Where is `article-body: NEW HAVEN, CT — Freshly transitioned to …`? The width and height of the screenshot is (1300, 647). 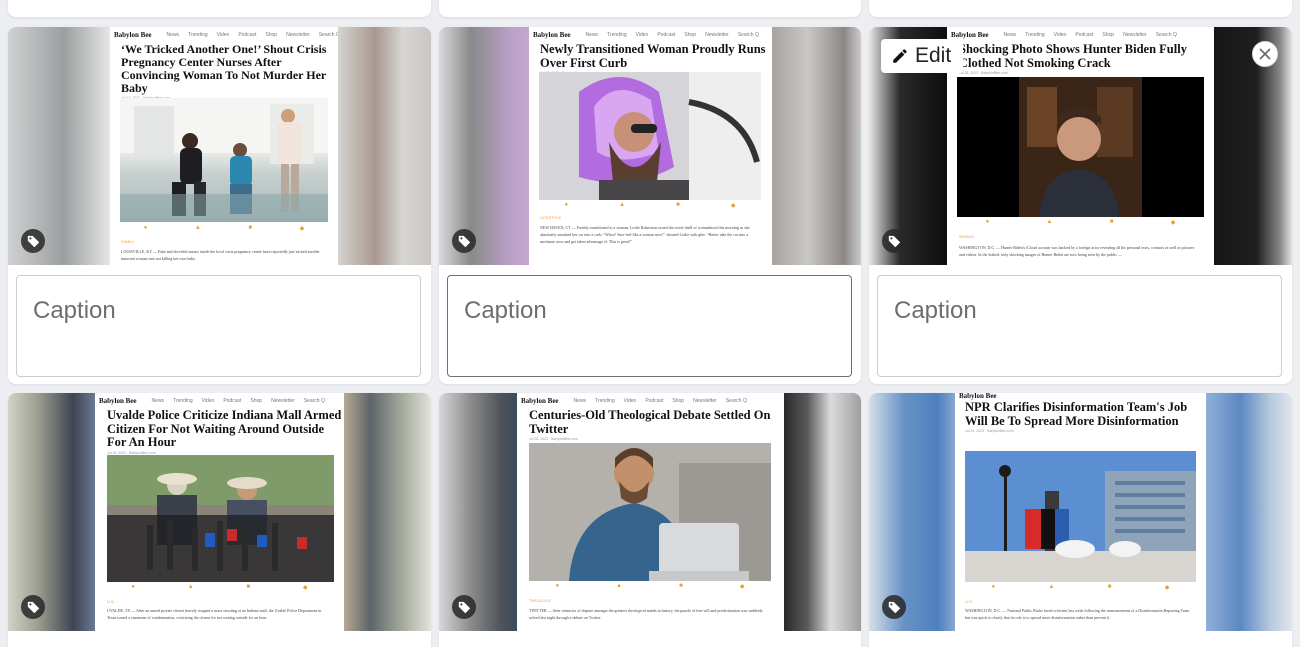 article-body: NEW HAVEN, CT — Freshly transitioned to … is located at coordinates (645, 234).